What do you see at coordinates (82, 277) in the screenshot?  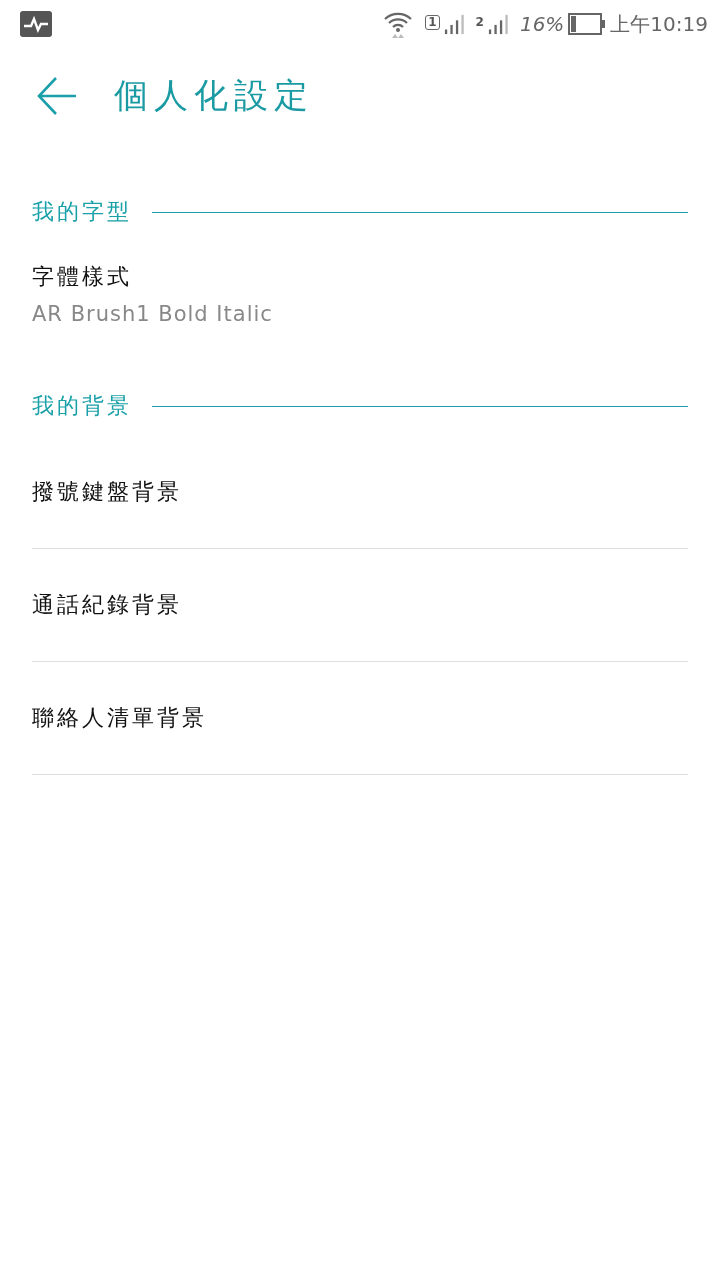 I see `item-label: 字體樣式` at bounding box center [82, 277].